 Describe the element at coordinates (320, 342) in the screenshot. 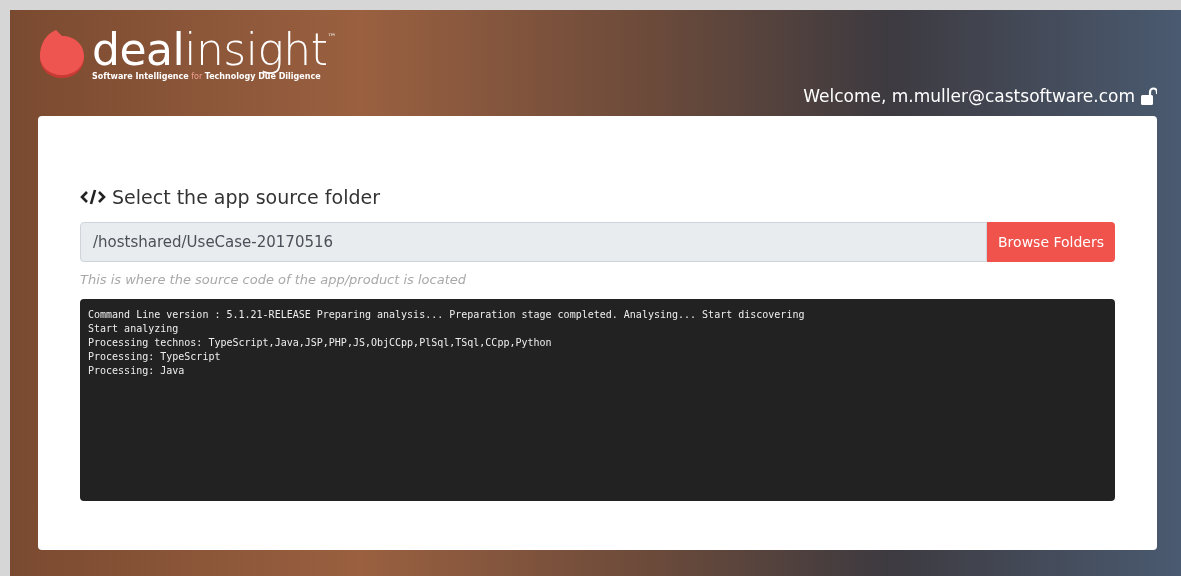

I see `console-line: Processing technos: TypeScript,Java,JSP,PHP,JS,ObjCCpp,PlSql,TSql,CCpp,Python` at that location.